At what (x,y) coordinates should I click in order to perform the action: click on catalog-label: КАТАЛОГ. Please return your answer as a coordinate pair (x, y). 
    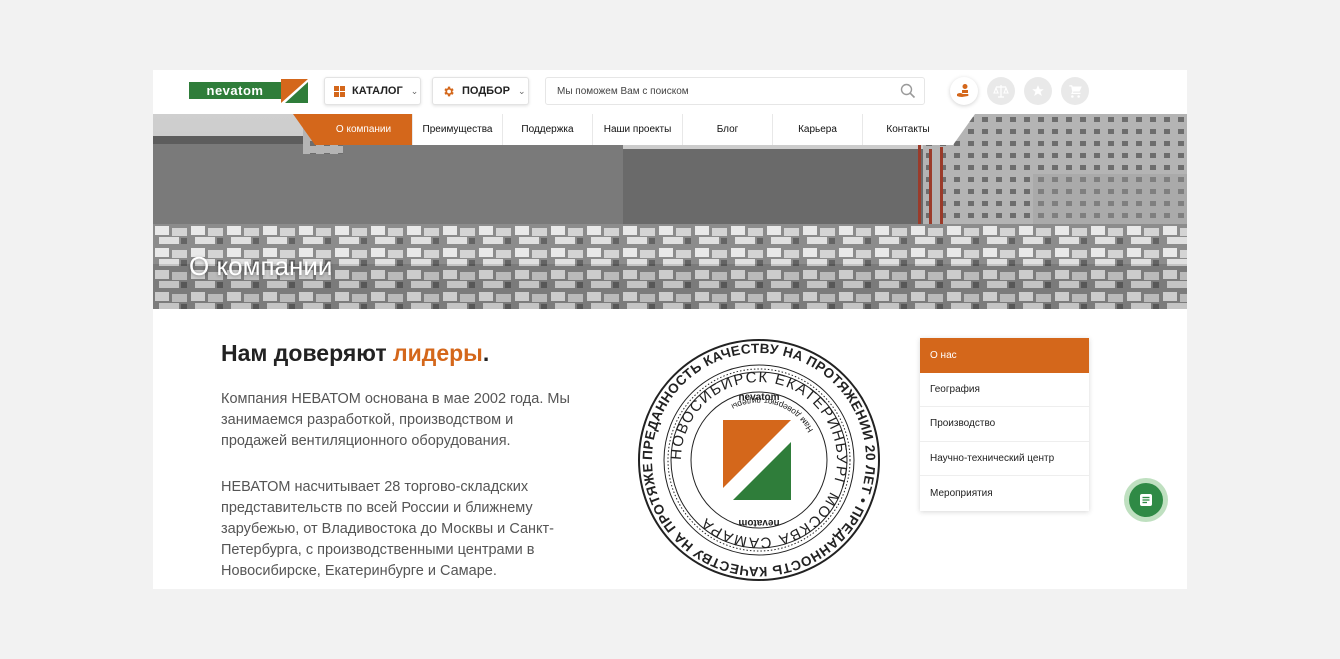
    Looking at the image, I should click on (377, 91).